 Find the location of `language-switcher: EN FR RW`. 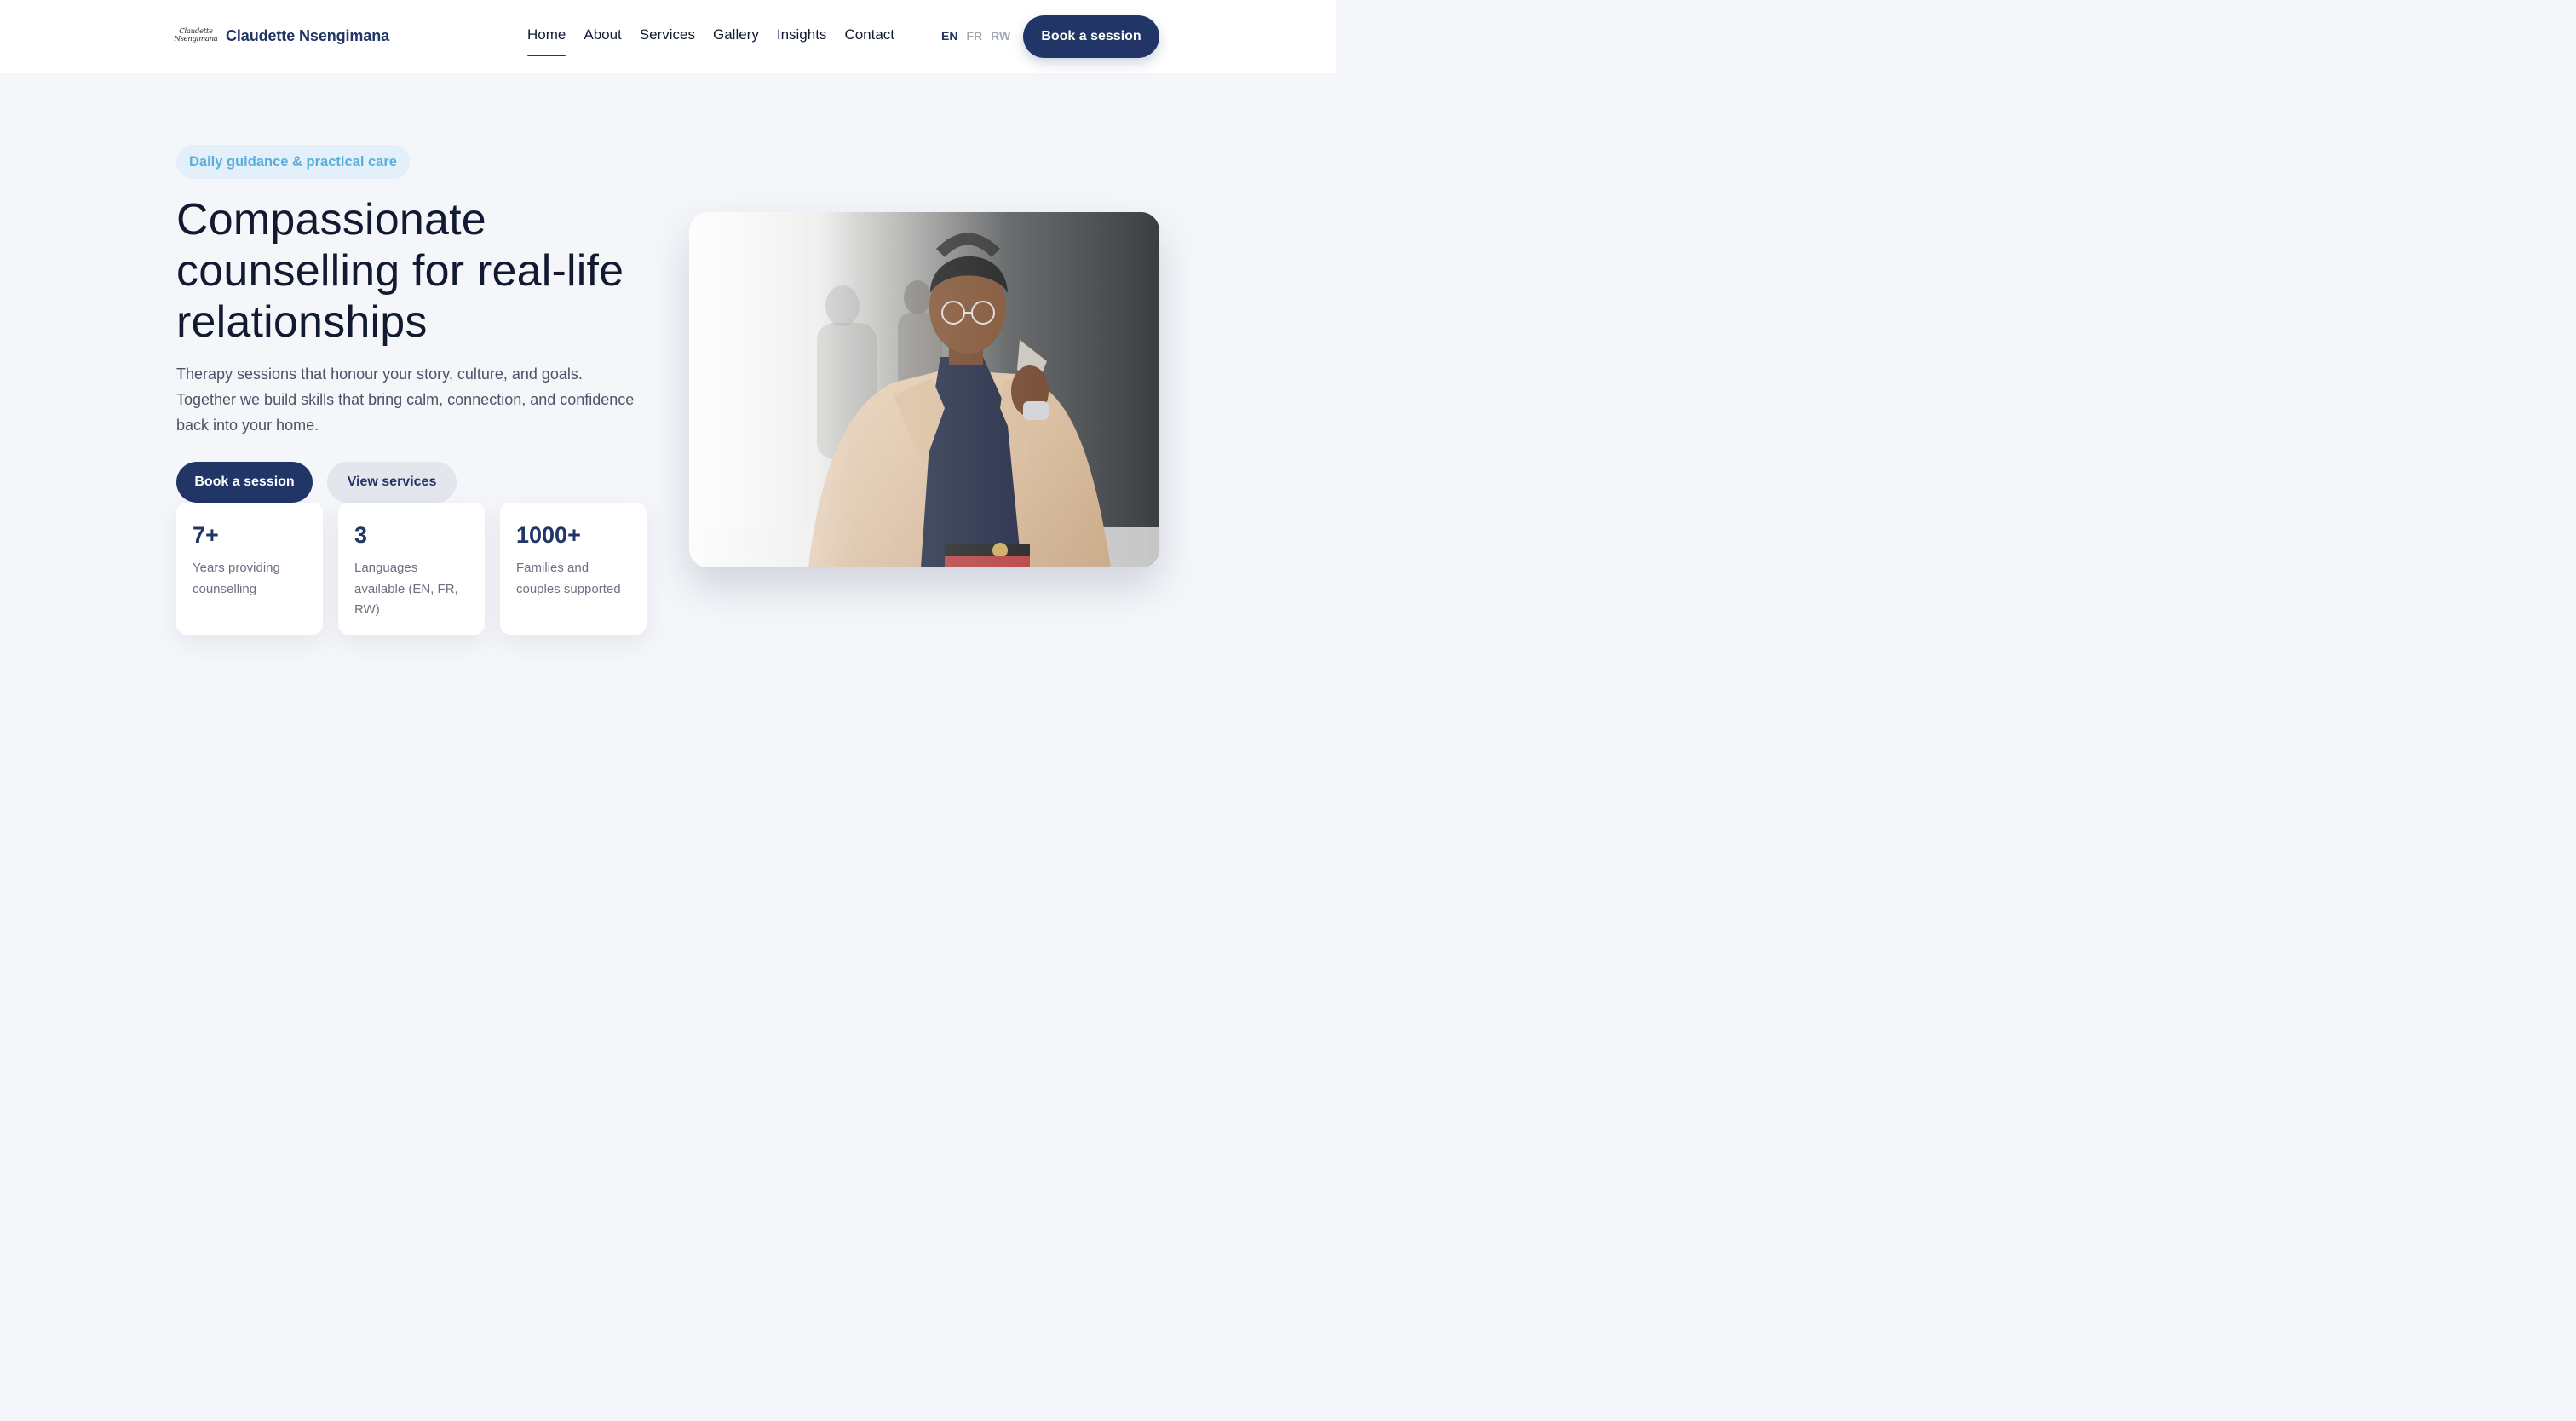

language-switcher: EN FR RW is located at coordinates (980, 36).